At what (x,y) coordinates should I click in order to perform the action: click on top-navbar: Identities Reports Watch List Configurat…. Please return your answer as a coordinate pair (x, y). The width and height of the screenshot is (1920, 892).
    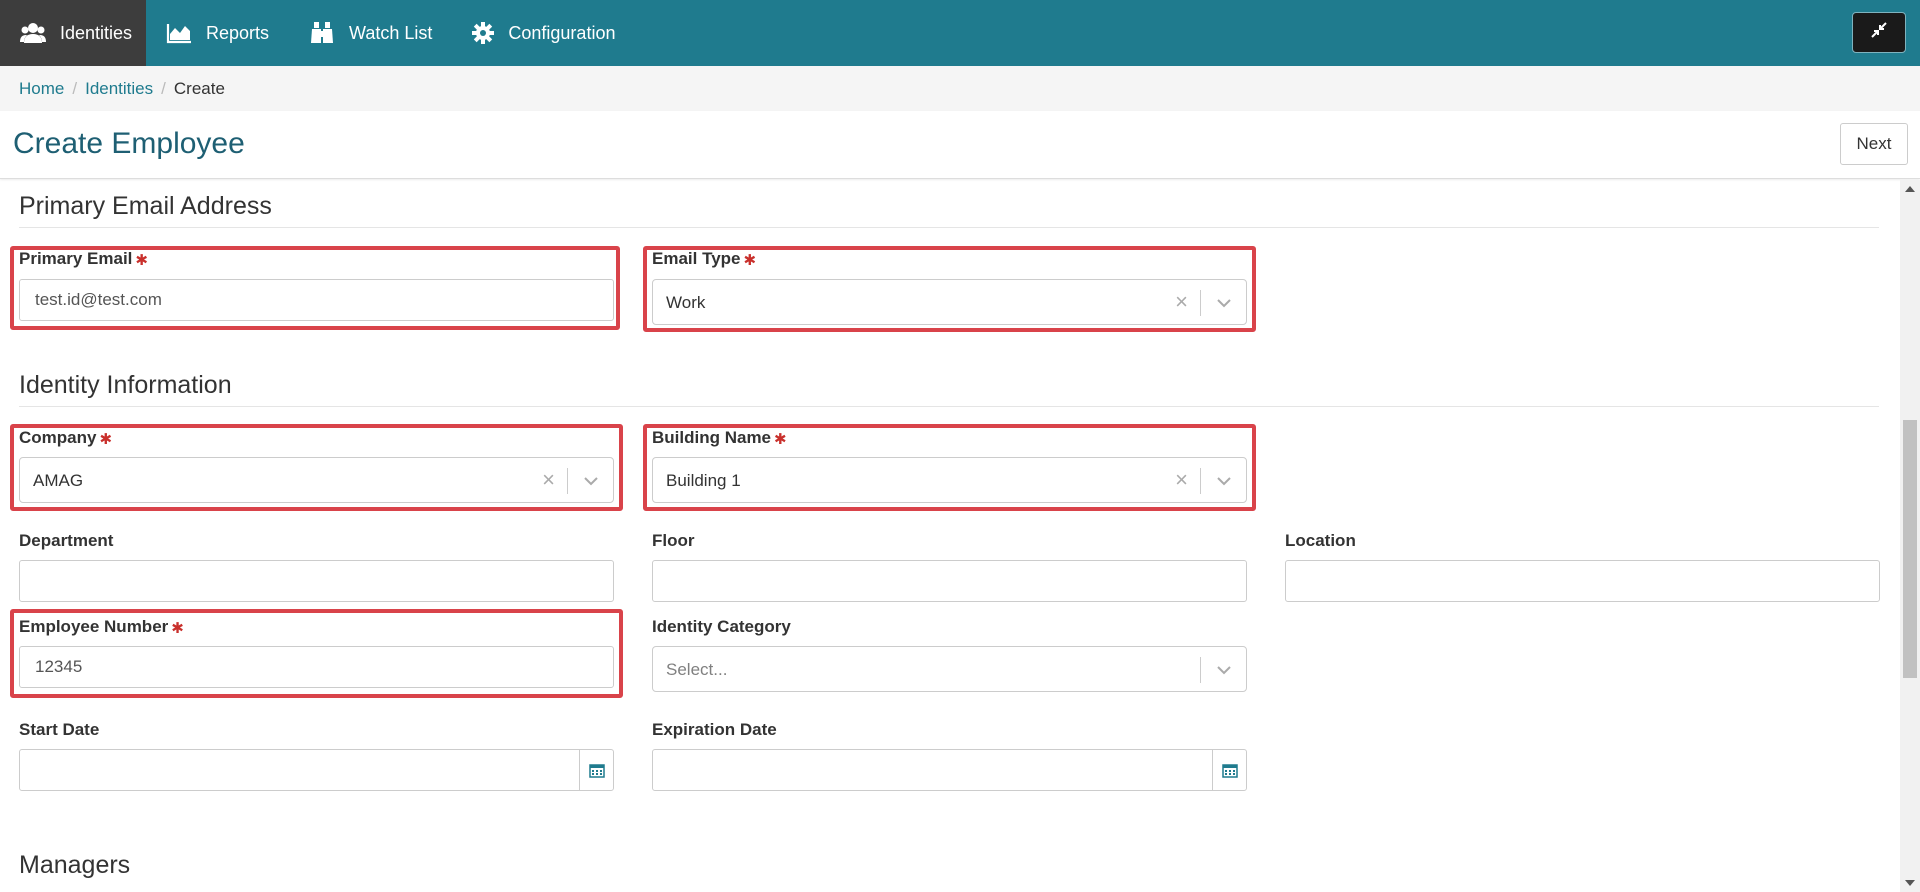
    Looking at the image, I should click on (960, 33).